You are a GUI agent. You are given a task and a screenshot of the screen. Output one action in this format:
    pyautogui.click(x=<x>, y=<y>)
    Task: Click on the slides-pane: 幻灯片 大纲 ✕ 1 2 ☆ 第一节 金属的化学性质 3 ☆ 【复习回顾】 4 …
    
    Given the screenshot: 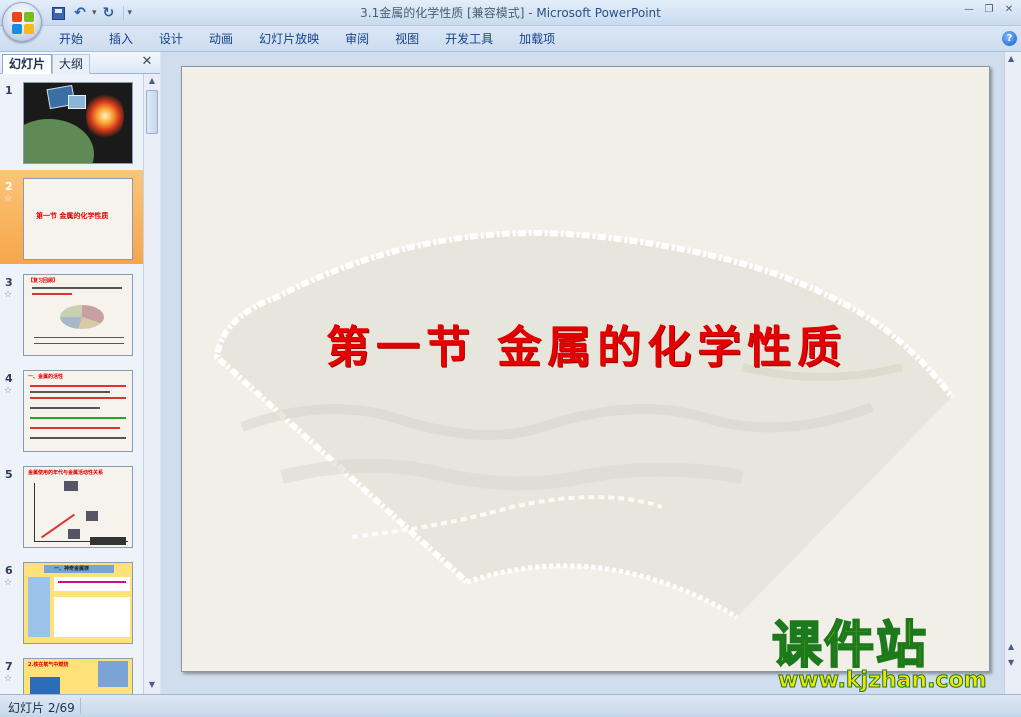 What is the action you would take?
    pyautogui.click(x=80, y=373)
    